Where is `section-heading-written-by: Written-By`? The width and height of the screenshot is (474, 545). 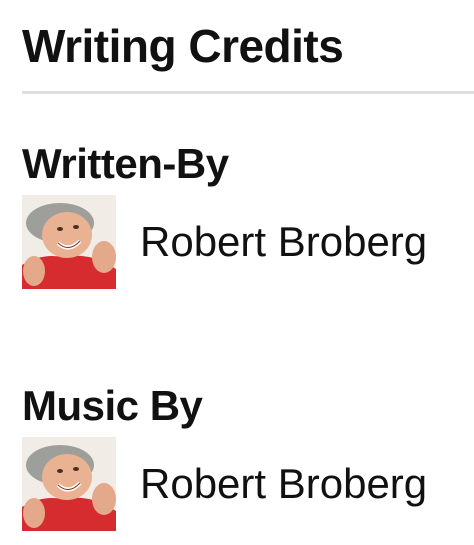 section-heading-written-by: Written-By is located at coordinates (125, 163).